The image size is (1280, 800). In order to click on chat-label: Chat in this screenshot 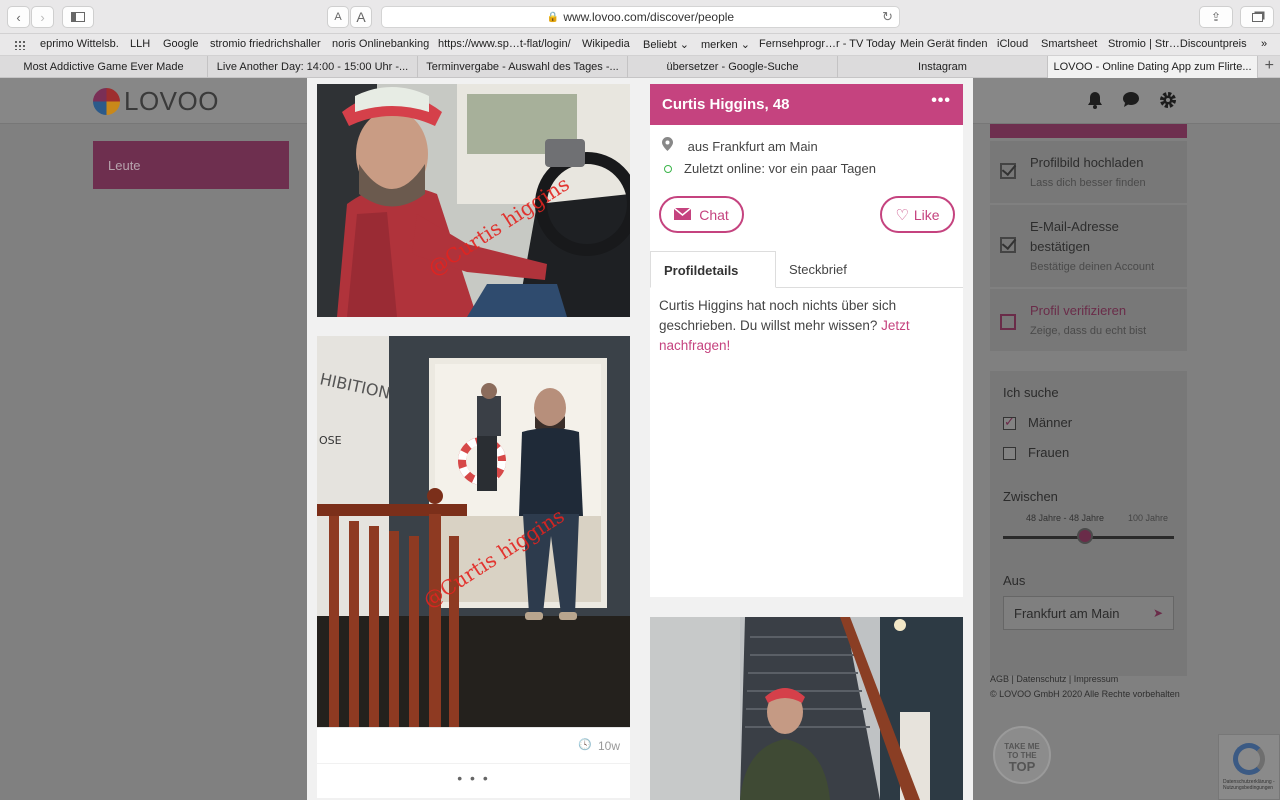, I will do `click(714, 214)`.